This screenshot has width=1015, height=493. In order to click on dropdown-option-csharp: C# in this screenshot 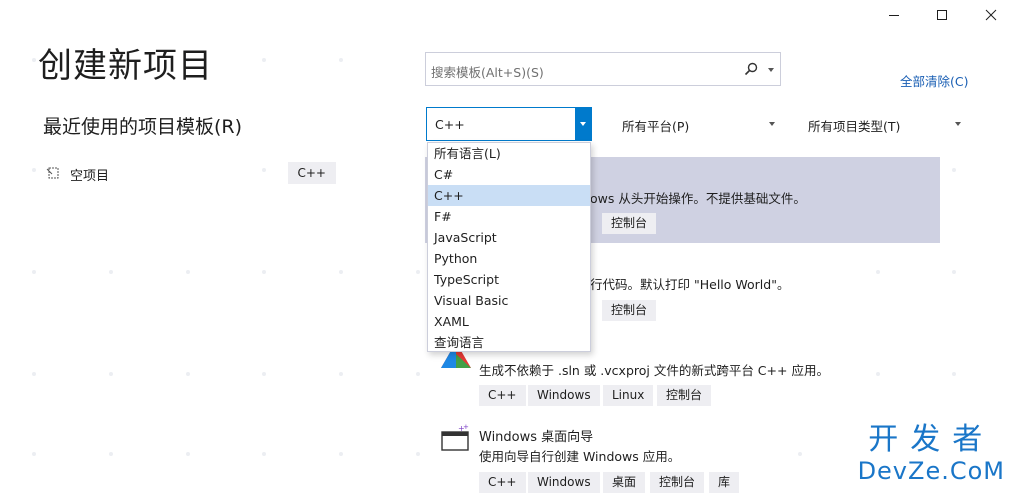, I will do `click(509, 174)`.